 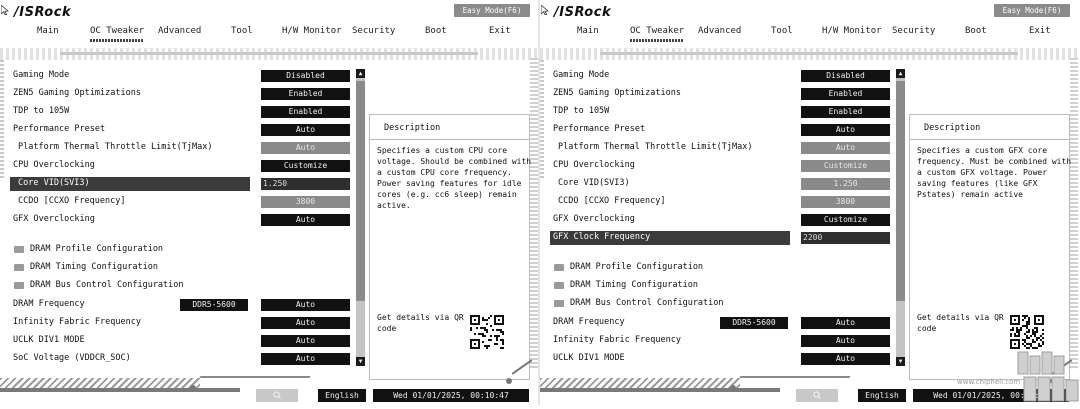 What do you see at coordinates (49, 340) in the screenshot?
I see `setting-label: UCLK DIV1 MODE` at bounding box center [49, 340].